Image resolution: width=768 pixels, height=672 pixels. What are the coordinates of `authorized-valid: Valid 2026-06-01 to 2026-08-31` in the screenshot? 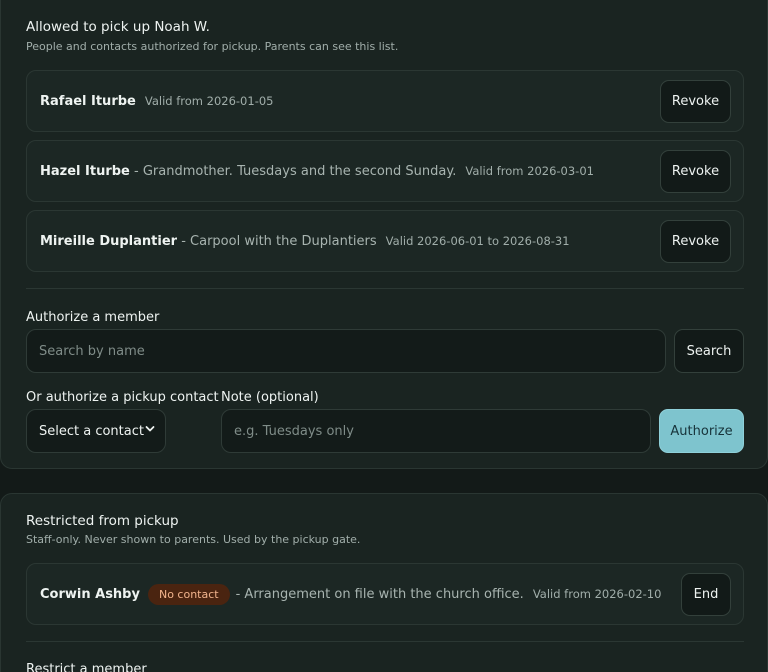 It's located at (477, 241).